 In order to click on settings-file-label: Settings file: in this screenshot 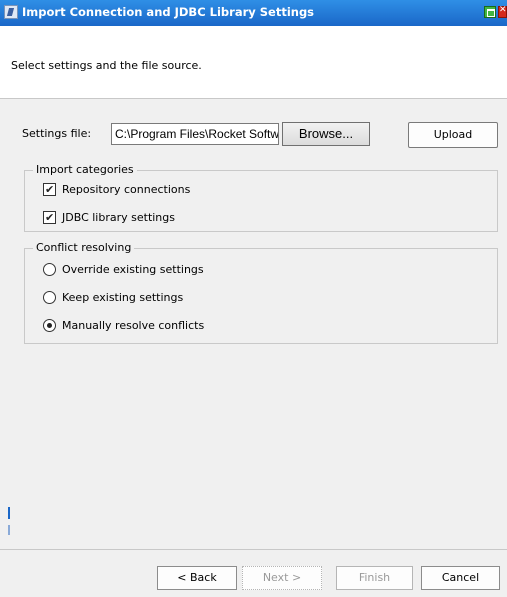, I will do `click(57, 133)`.